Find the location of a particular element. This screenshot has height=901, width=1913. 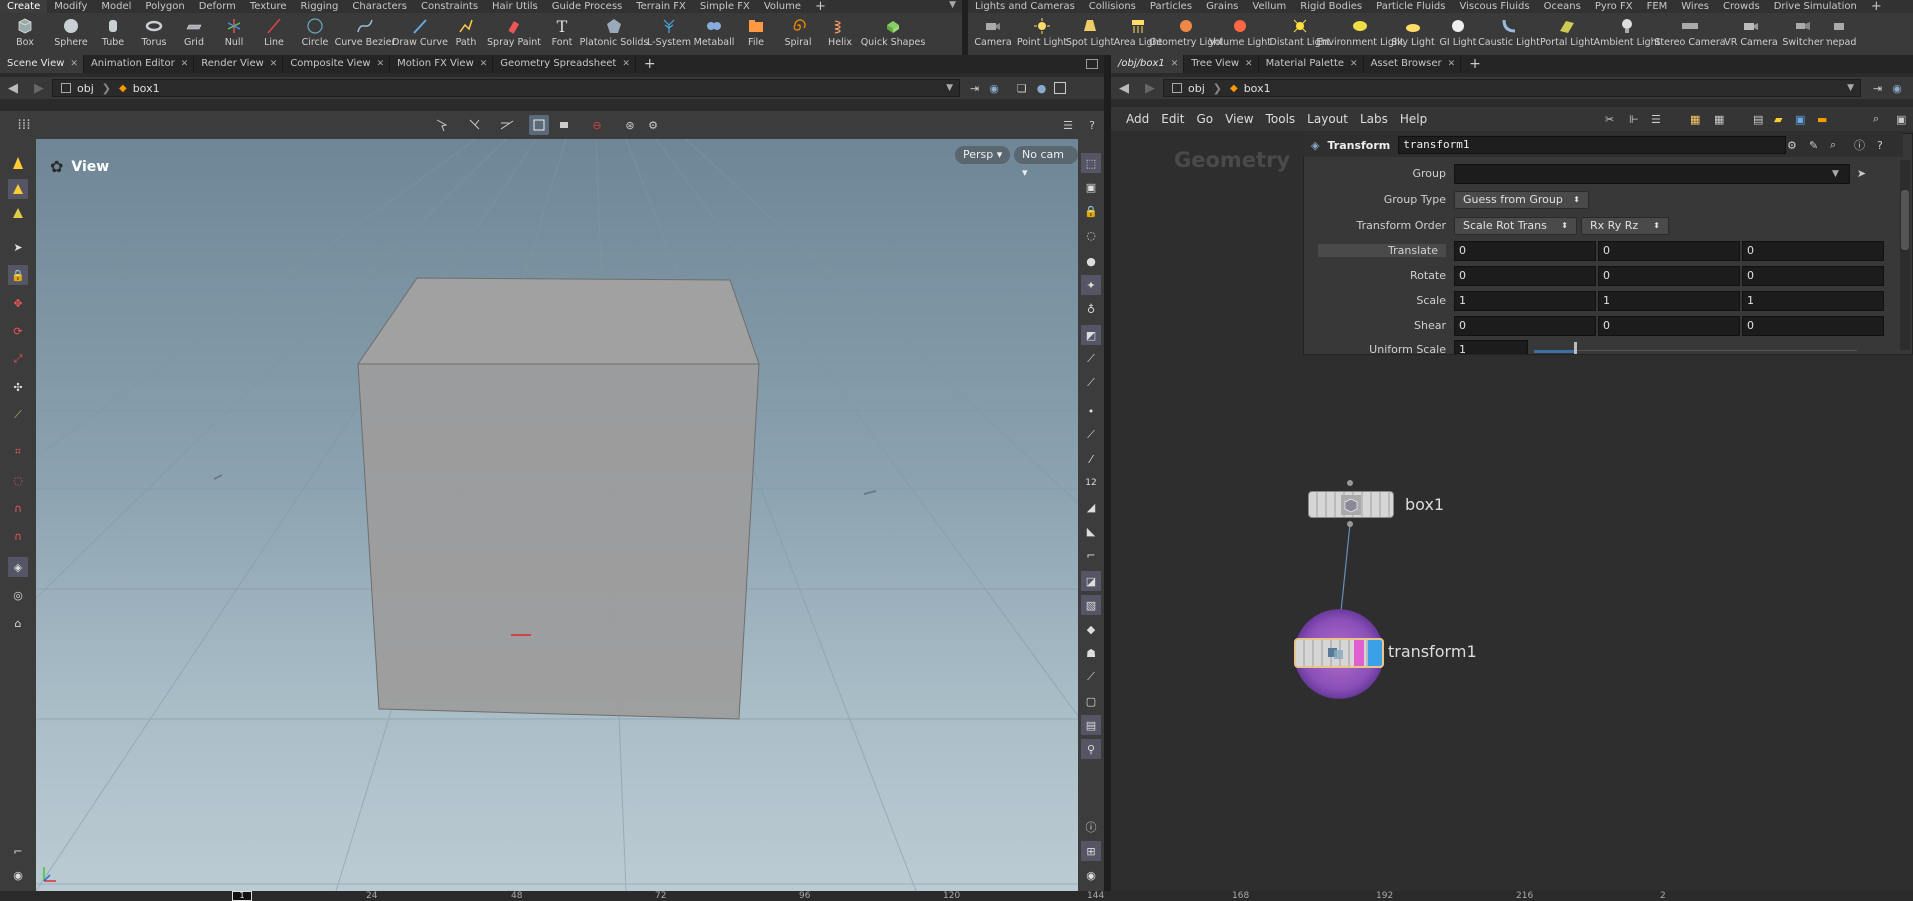

shear-z-field: 0 is located at coordinates (1813, 325).